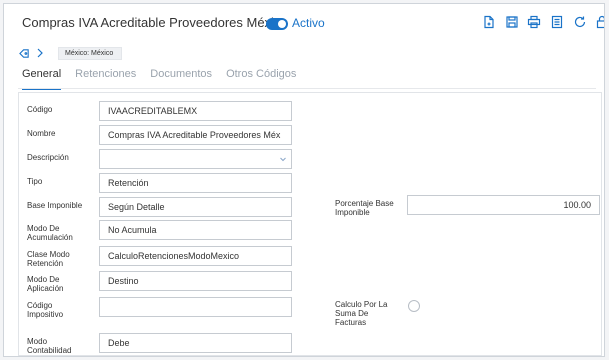 This screenshot has width=609, height=360. Describe the element at coordinates (364, 203) in the screenshot. I see `porcentaje-label-line1: Porcentaje Base` at that location.